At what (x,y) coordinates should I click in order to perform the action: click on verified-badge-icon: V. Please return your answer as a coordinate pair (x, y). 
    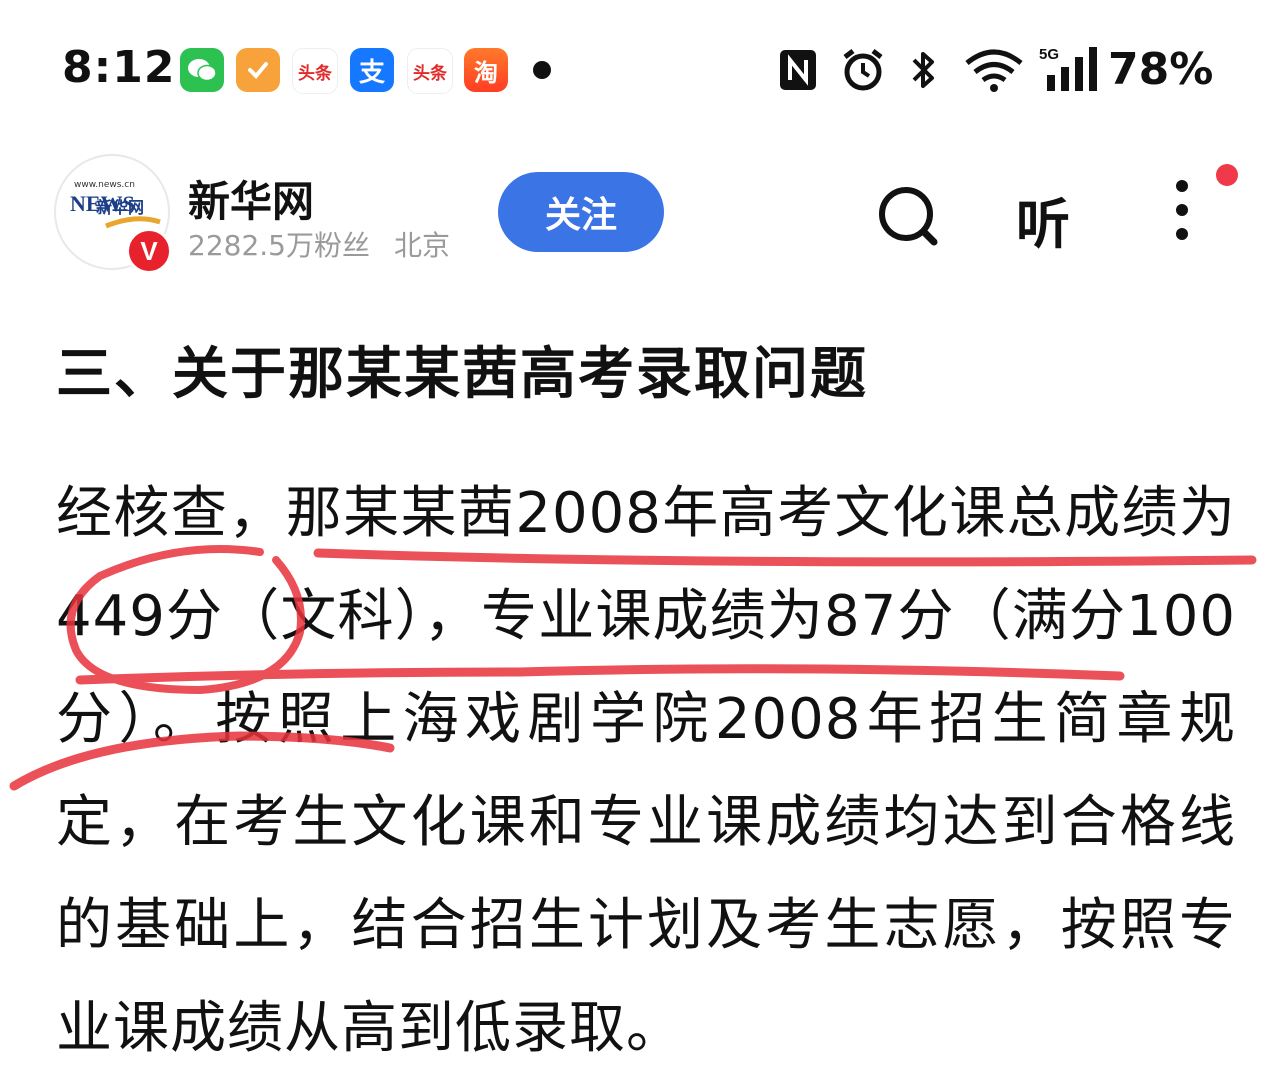
    Looking at the image, I should click on (149, 251).